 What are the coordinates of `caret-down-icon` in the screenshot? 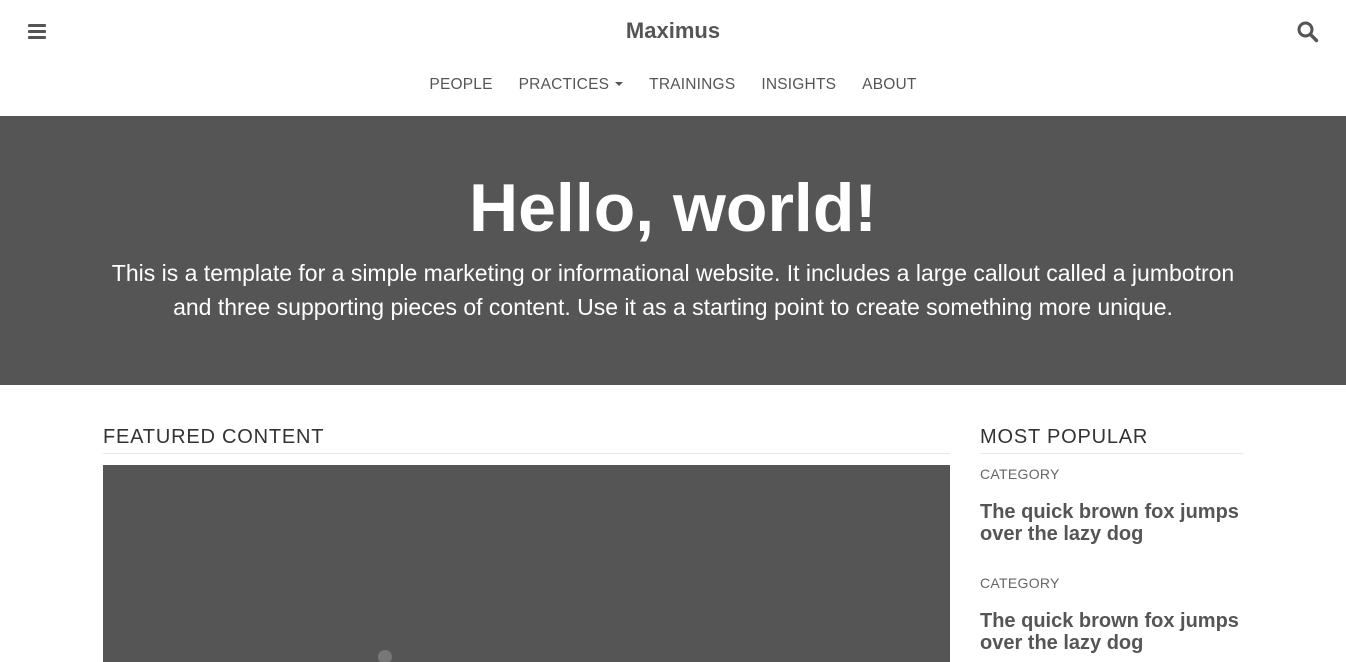 It's located at (619, 83).